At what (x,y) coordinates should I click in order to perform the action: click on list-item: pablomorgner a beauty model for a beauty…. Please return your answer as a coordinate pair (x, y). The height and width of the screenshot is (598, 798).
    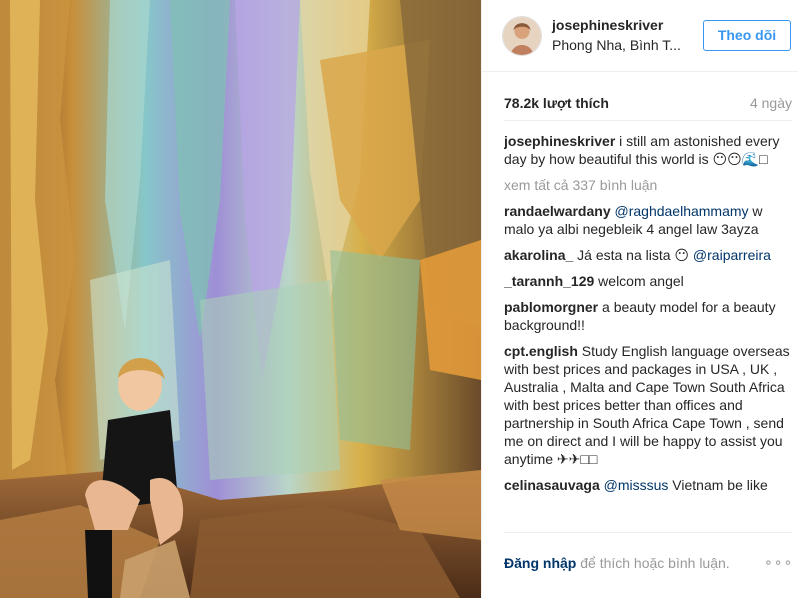
    Looking at the image, I should click on (649, 316).